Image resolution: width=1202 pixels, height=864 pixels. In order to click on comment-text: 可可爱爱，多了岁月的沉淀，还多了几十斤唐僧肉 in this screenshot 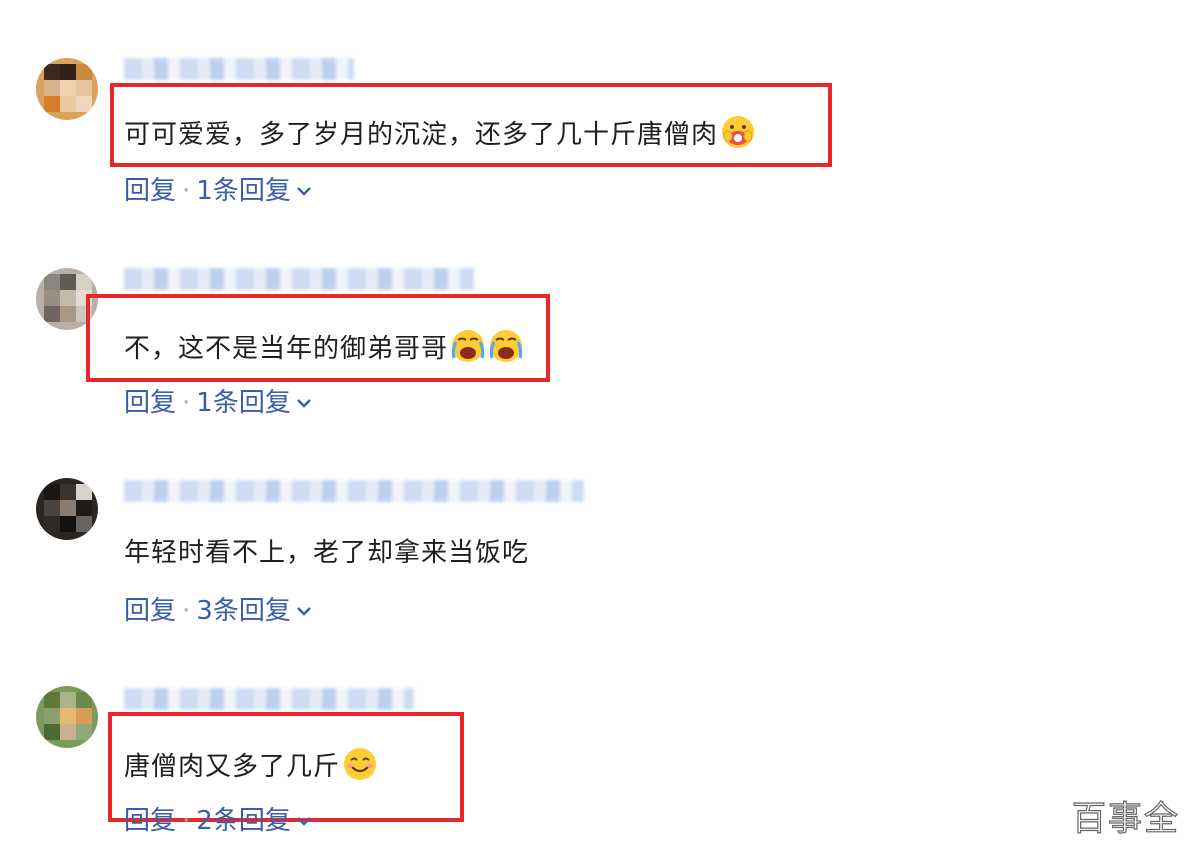, I will do `click(440, 132)`.